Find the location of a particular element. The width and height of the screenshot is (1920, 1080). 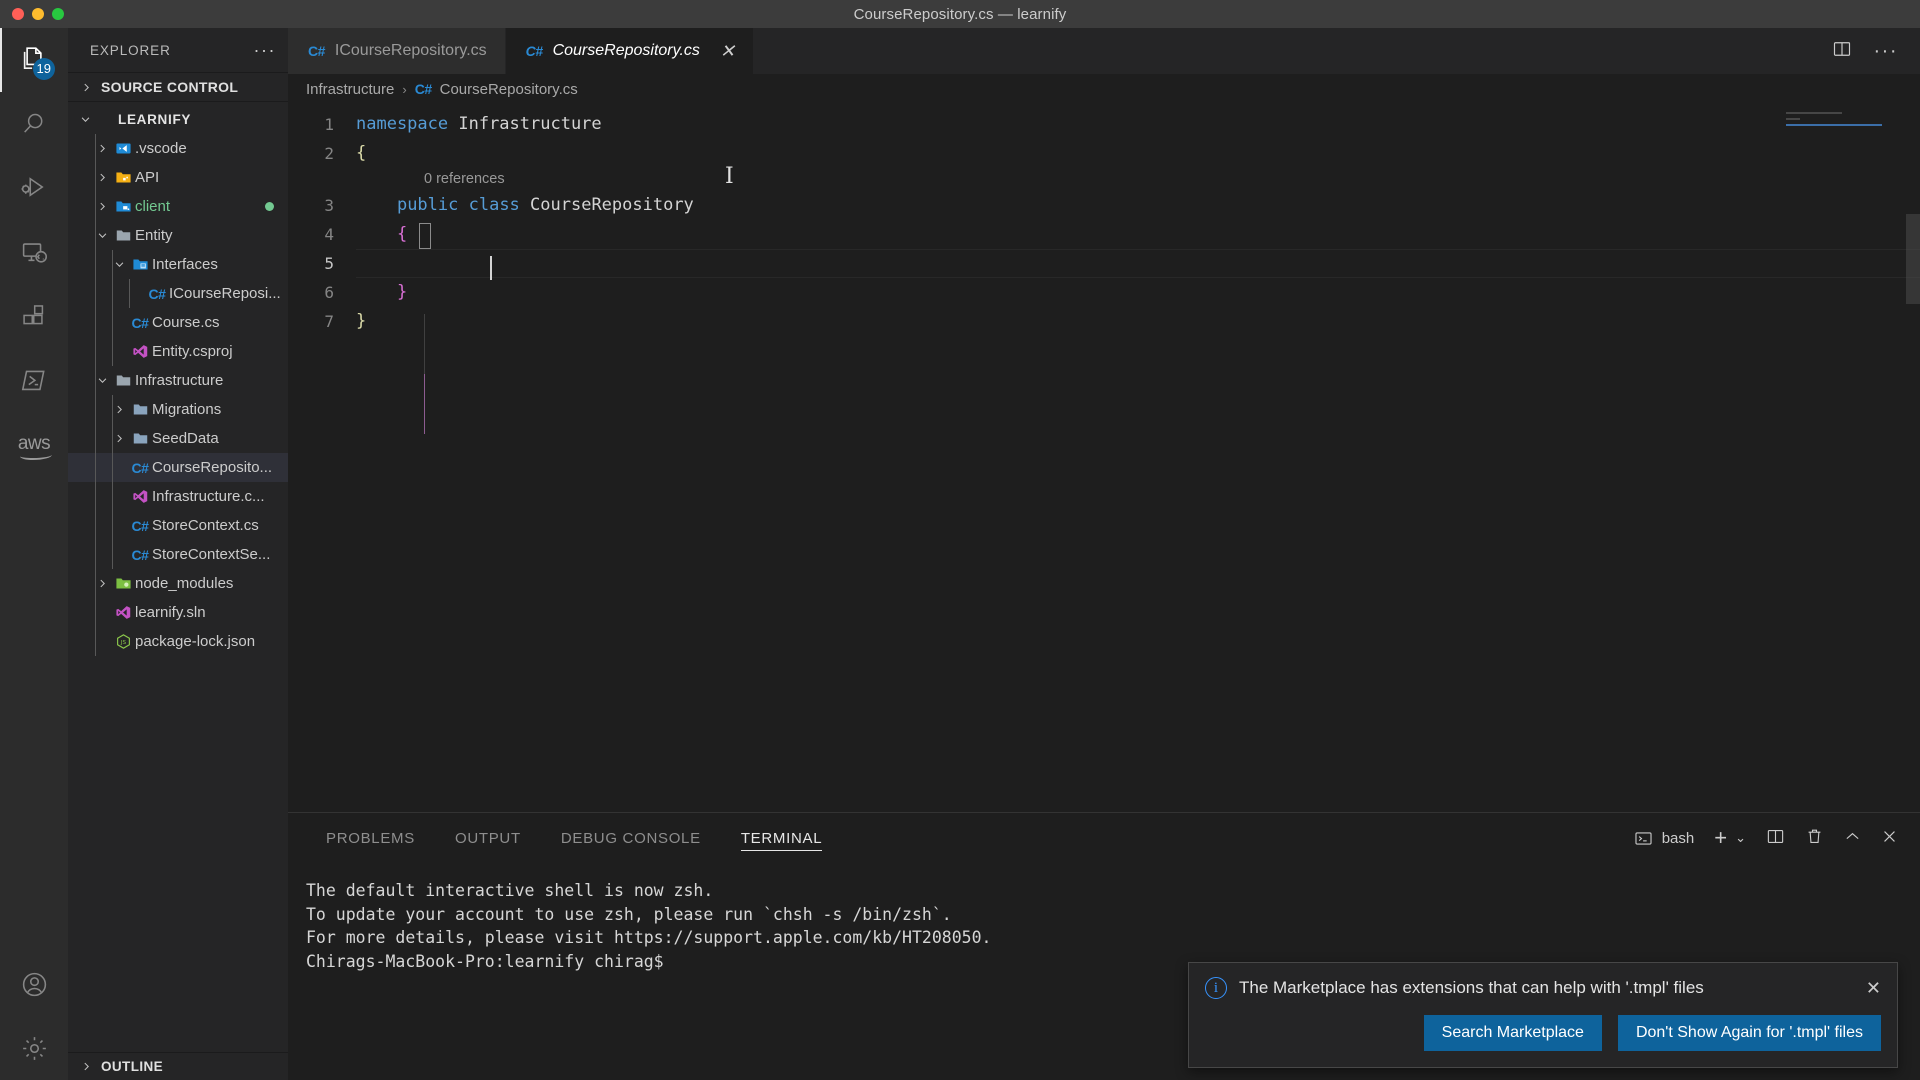

tree-item-migrations: Migrations is located at coordinates (178, 409).